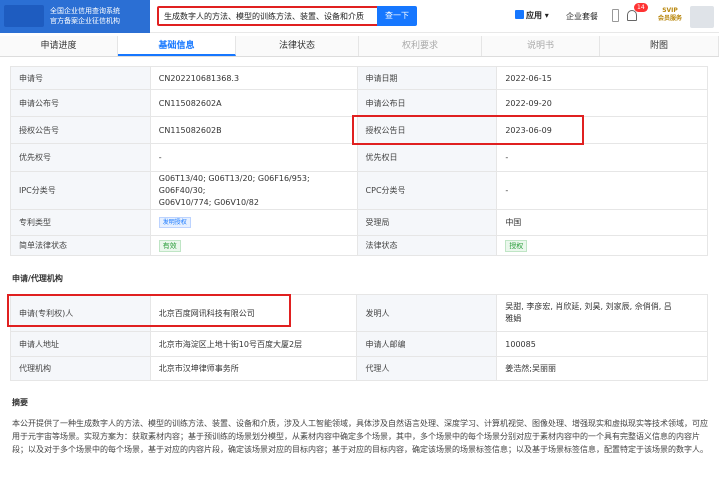  Describe the element at coordinates (85, 21) in the screenshot. I see `brand-line-2: 官方备案企业征信机构` at that location.